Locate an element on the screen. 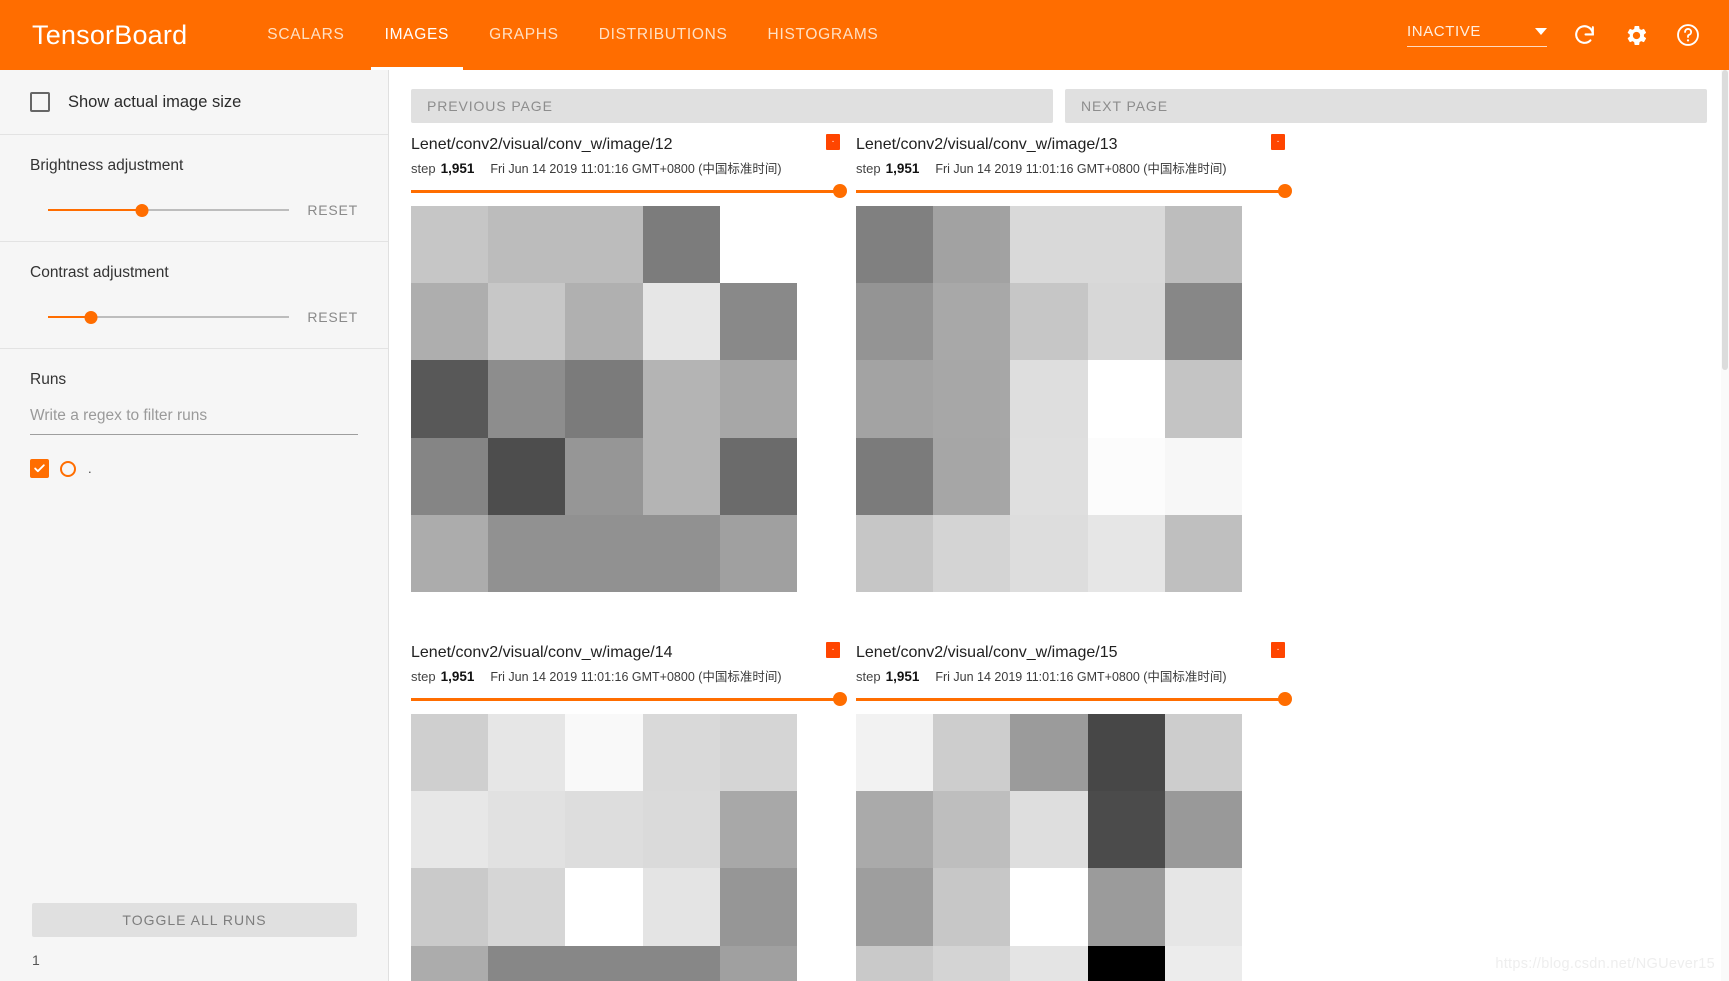 The width and height of the screenshot is (1729, 981). brightness-slider is located at coordinates (160, 210).